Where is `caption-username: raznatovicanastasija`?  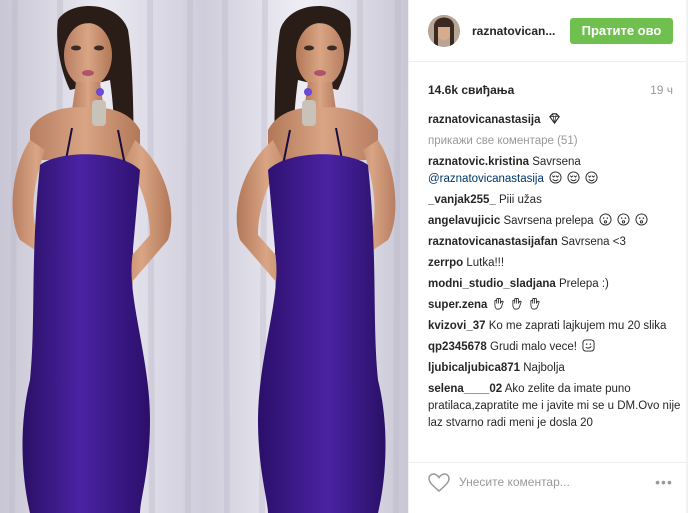
caption-username: raznatovicanastasija is located at coordinates (484, 120).